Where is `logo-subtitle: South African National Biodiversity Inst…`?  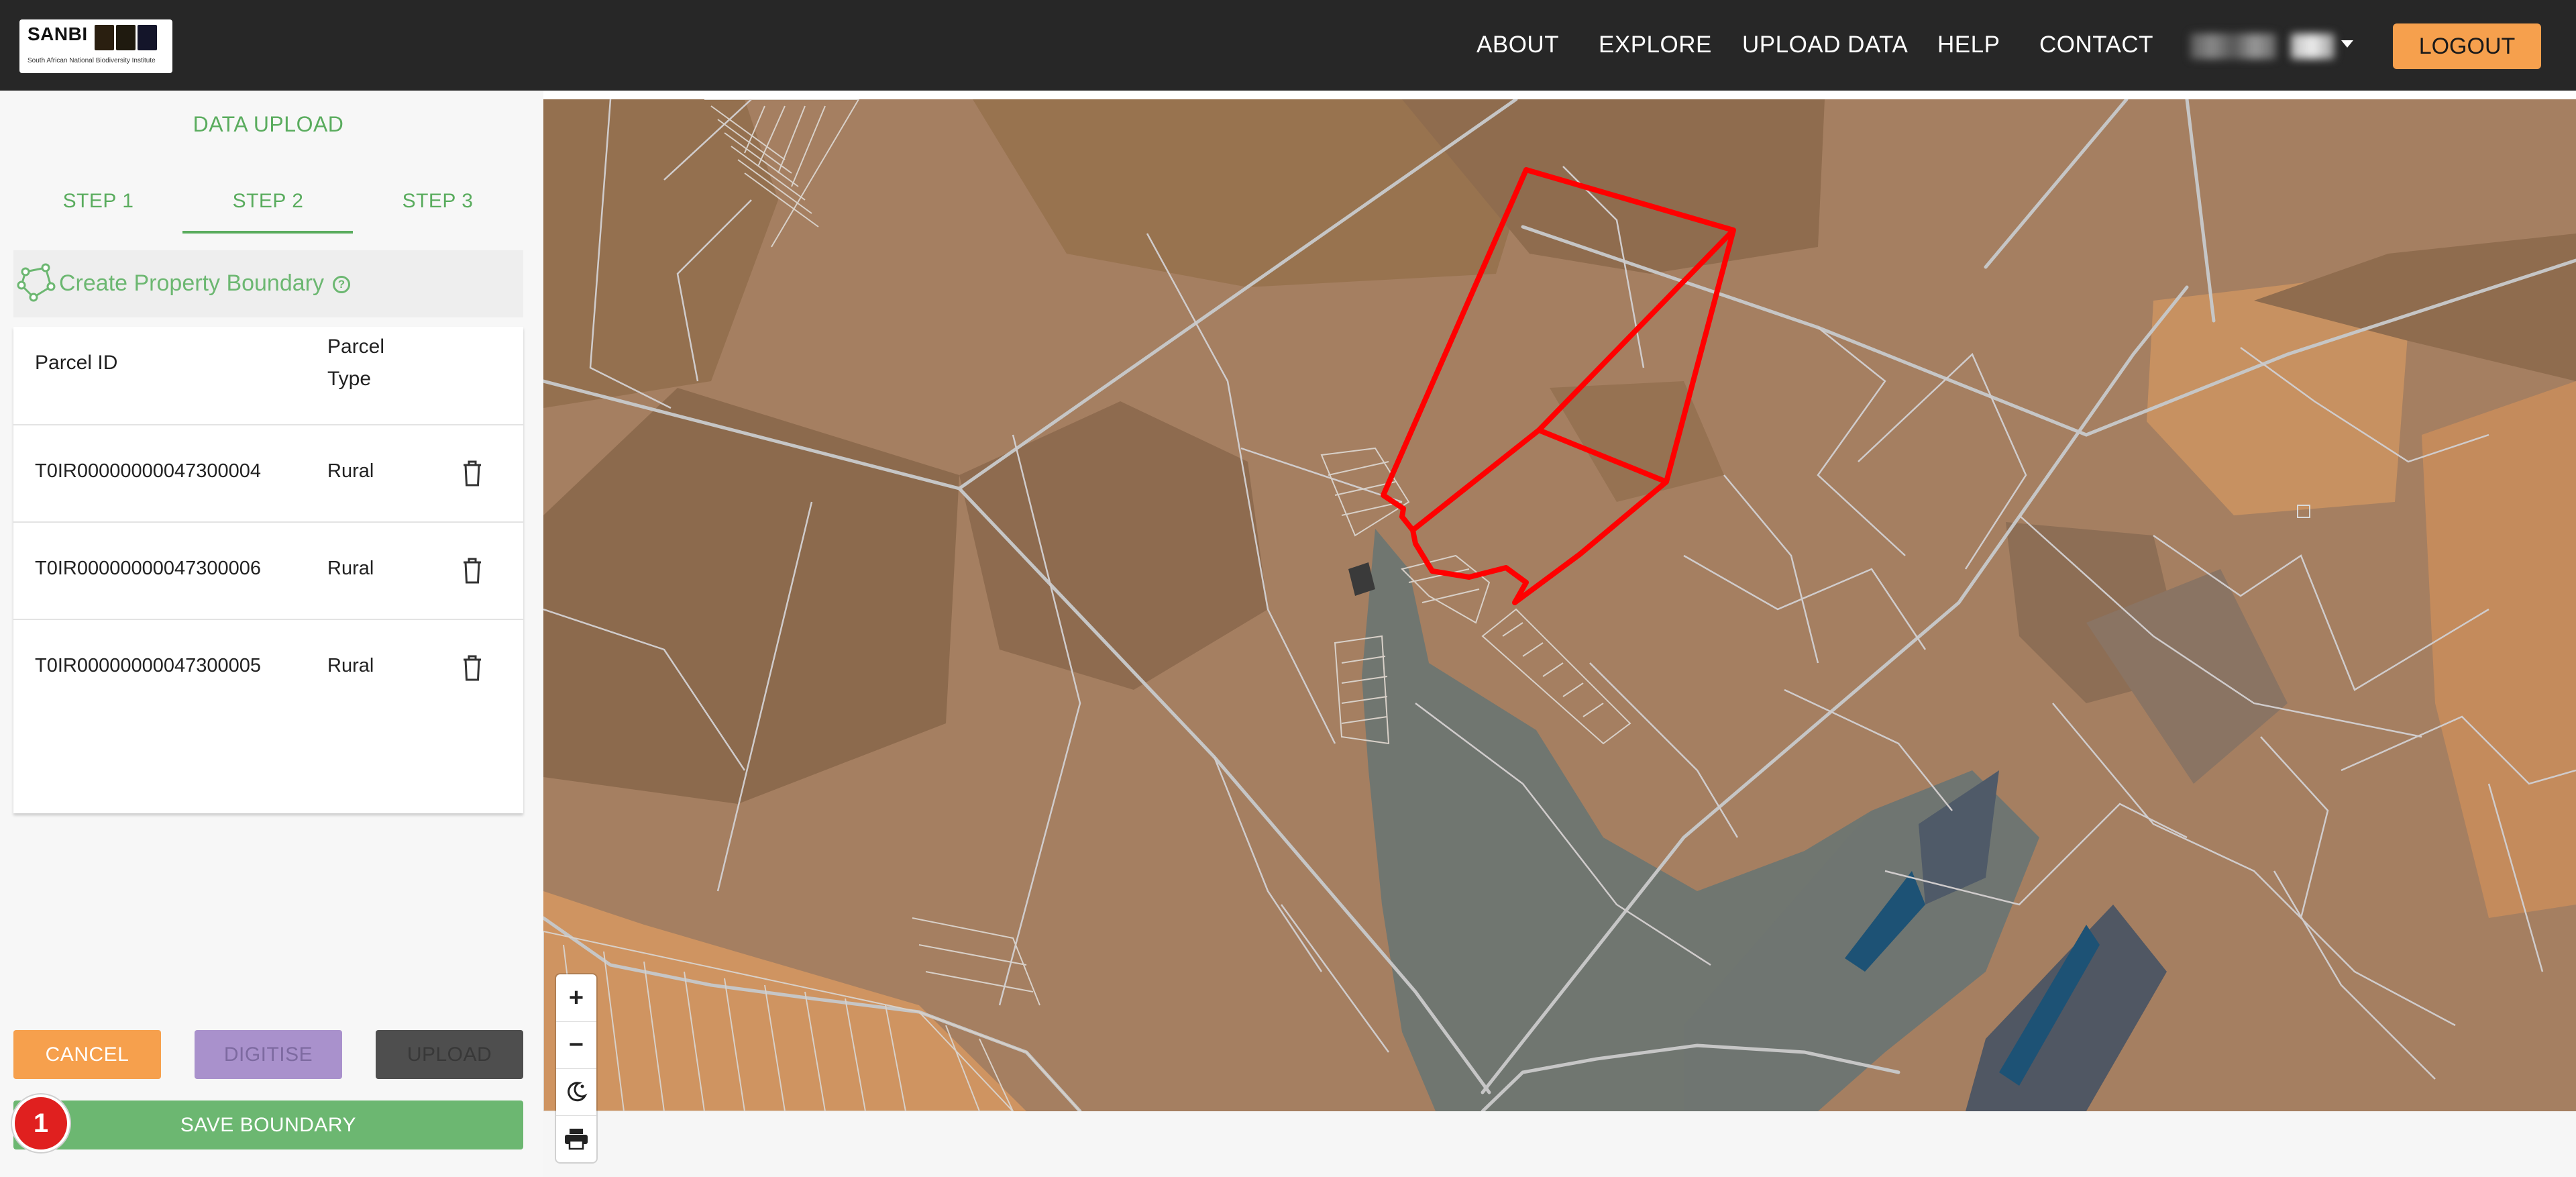 logo-subtitle: South African National Biodiversity Inst… is located at coordinates (92, 60).